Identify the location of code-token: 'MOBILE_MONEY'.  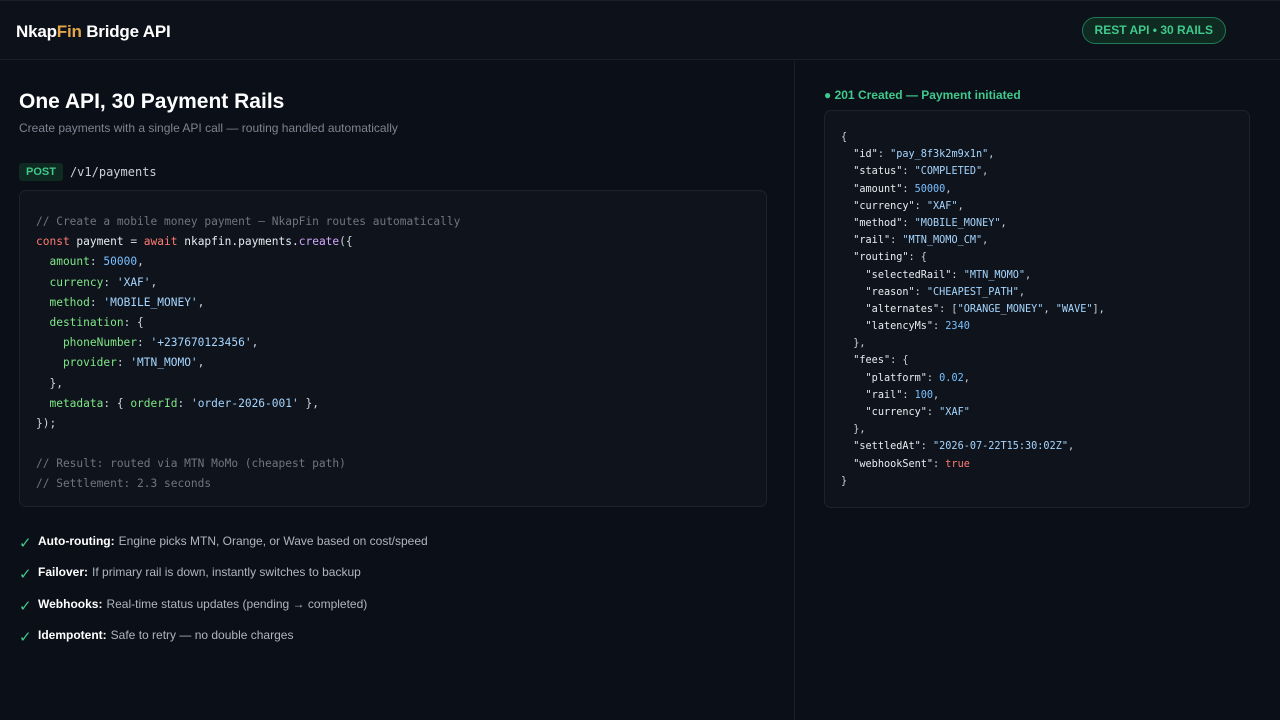
(150, 302).